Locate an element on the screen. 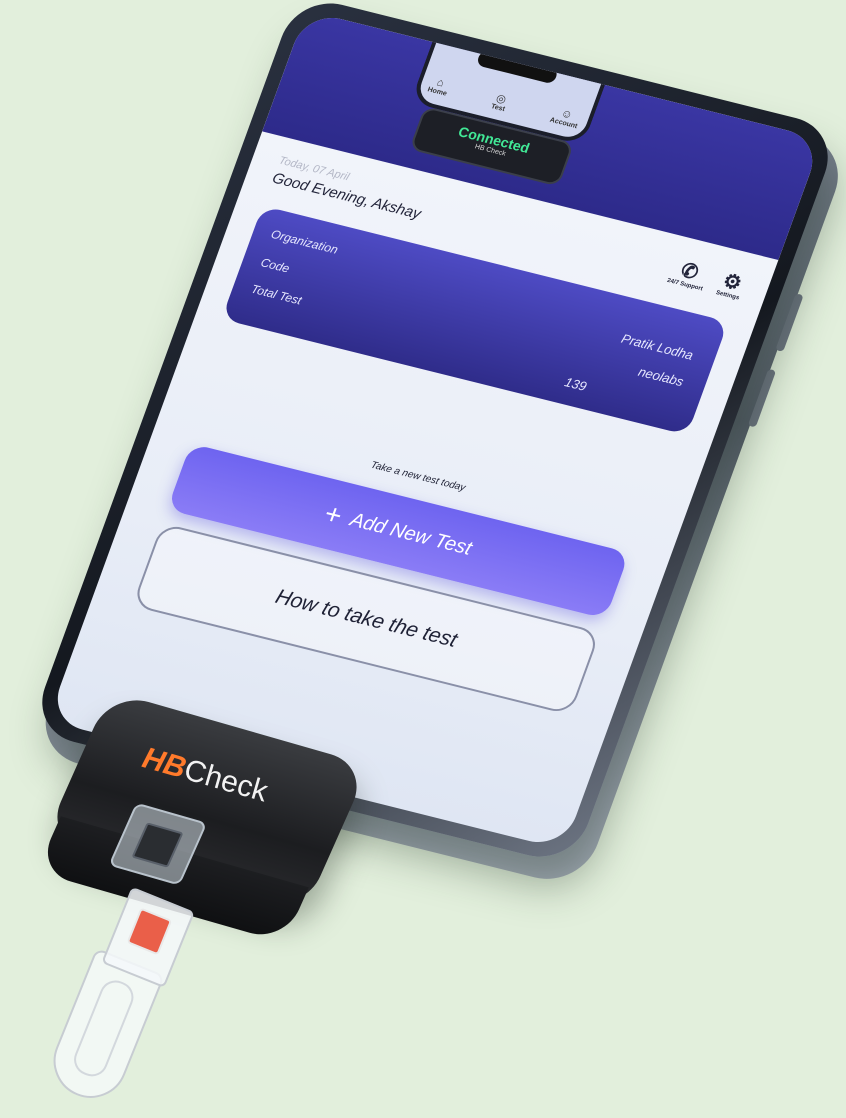 This screenshot has height=1118, width=846. test-strip-cutout is located at coordinates (104, 1028).